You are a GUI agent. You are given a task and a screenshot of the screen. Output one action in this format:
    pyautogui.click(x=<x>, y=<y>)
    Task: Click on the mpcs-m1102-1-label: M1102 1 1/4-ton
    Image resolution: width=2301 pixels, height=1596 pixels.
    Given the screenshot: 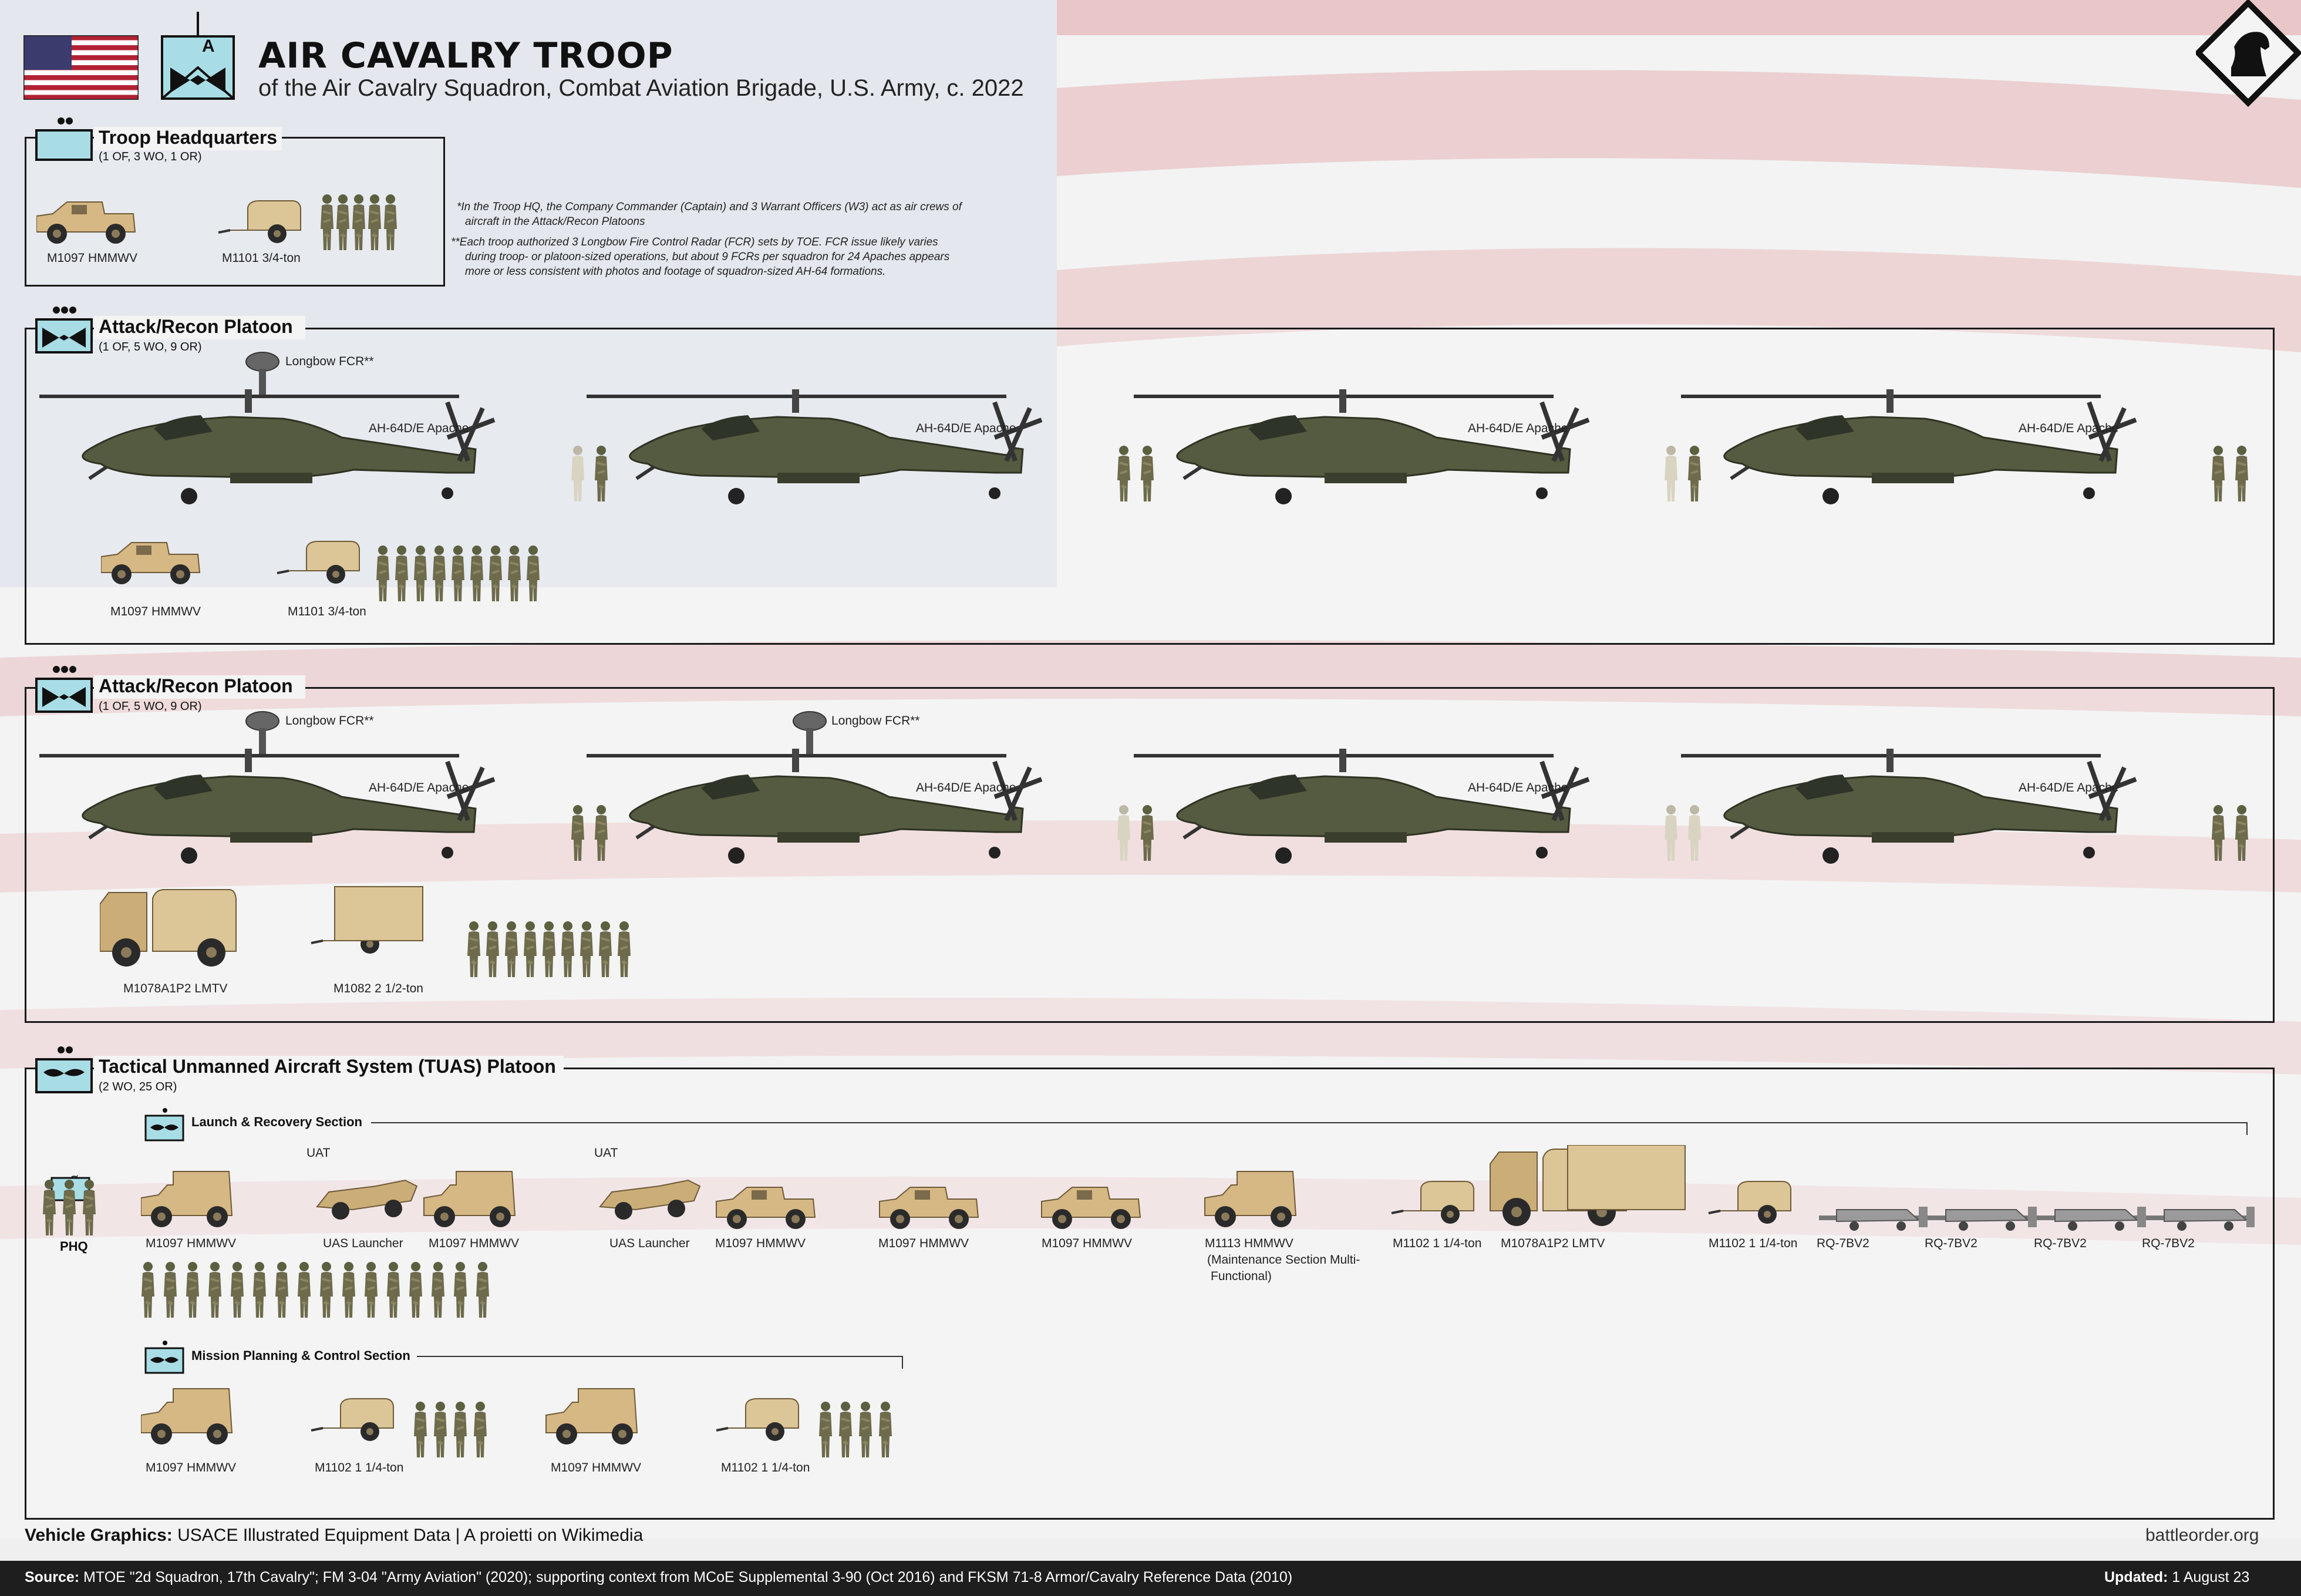 What is the action you would take?
    pyautogui.click(x=359, y=1467)
    